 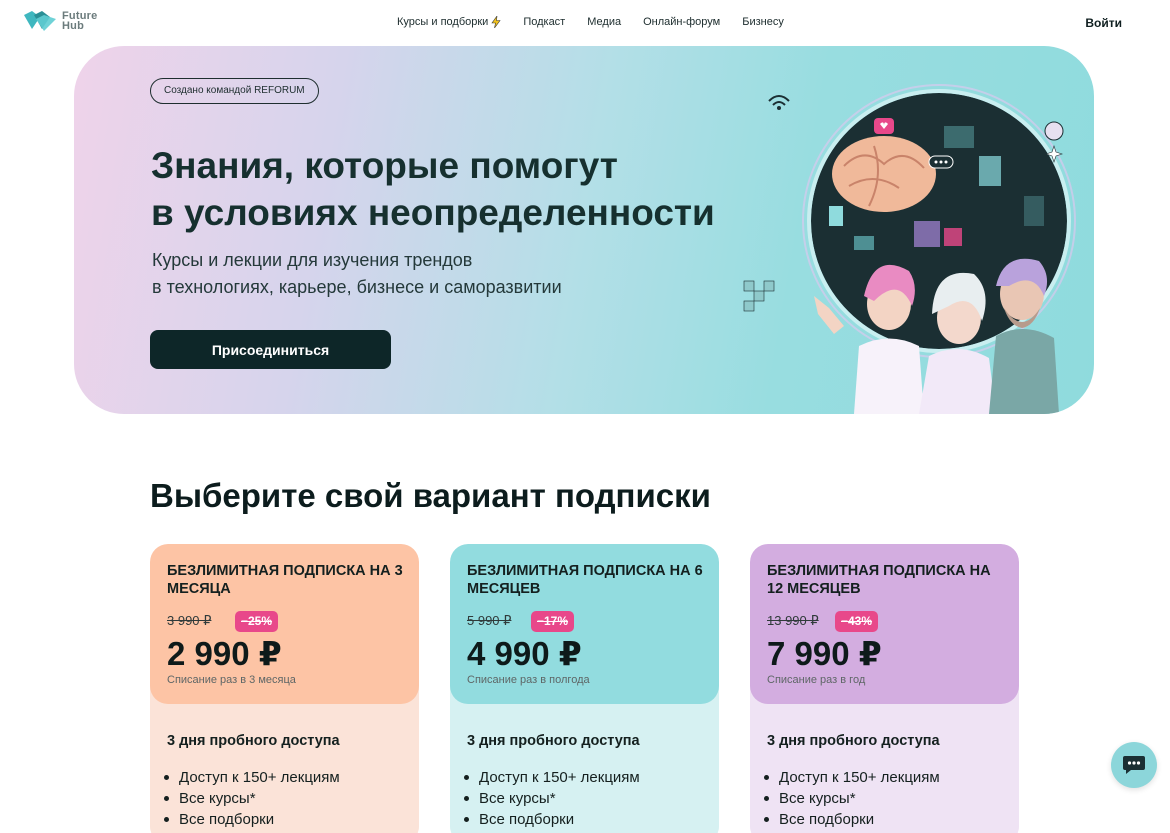 What do you see at coordinates (793, 620) in the screenshot?
I see `plan-old-price: 13 990 ₽` at bounding box center [793, 620].